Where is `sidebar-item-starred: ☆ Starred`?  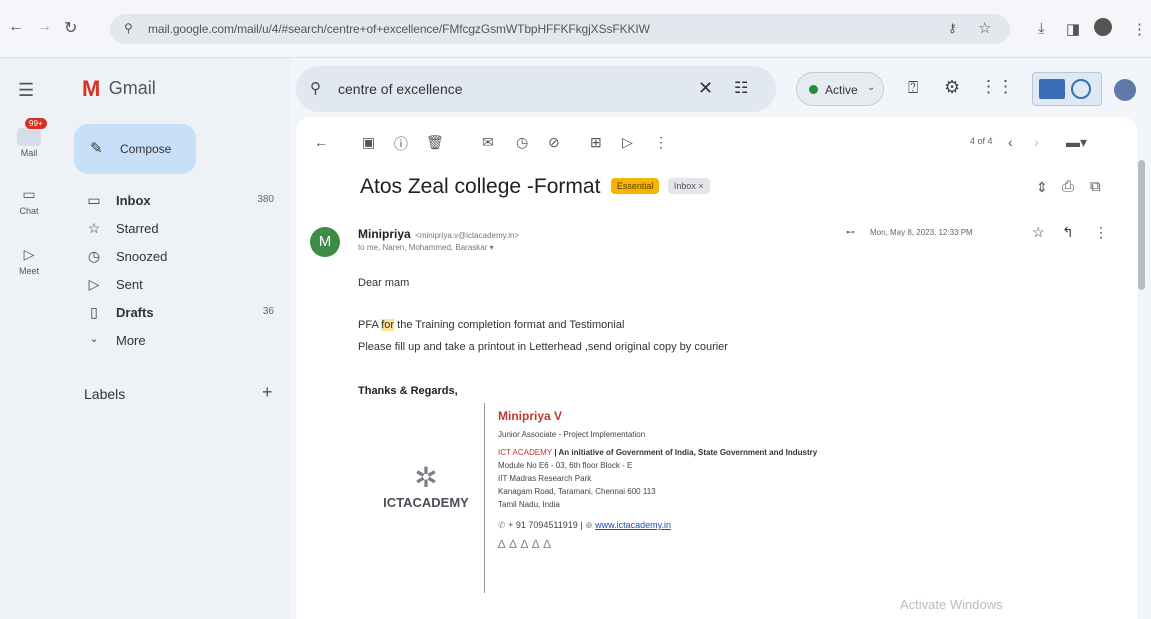 sidebar-item-starred: ☆ Starred is located at coordinates (179, 229).